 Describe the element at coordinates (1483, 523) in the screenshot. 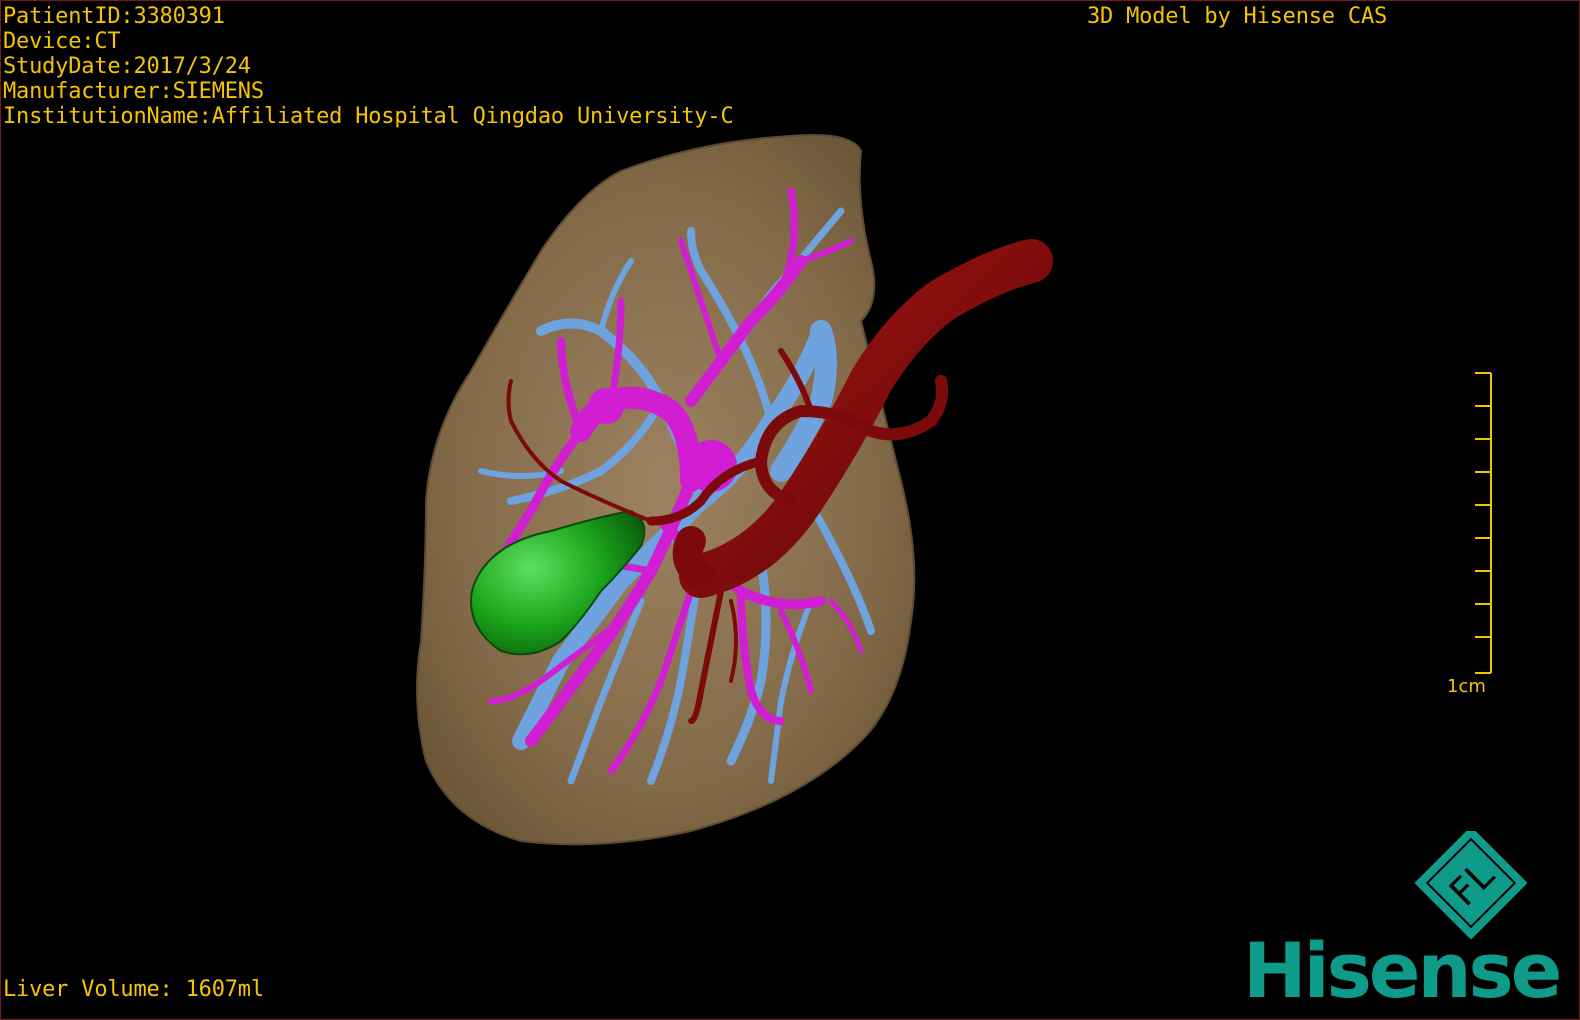

I see `scale-bar` at that location.